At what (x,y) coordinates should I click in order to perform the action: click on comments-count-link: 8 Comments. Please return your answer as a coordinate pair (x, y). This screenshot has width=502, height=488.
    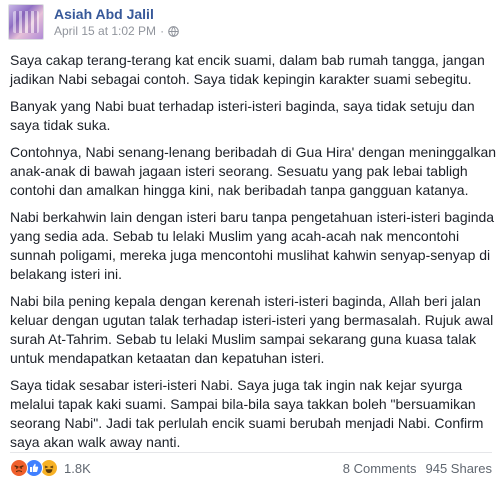
    Looking at the image, I should click on (380, 468).